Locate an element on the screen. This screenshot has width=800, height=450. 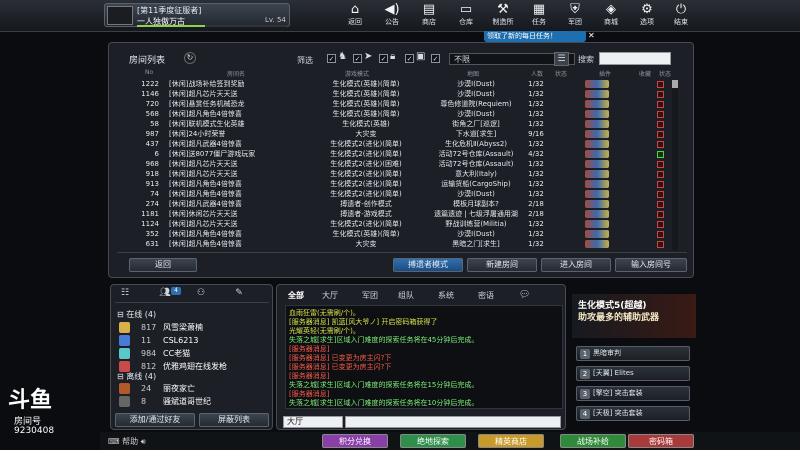
filter-checkbox-private: ✓ is located at coordinates (409, 58).